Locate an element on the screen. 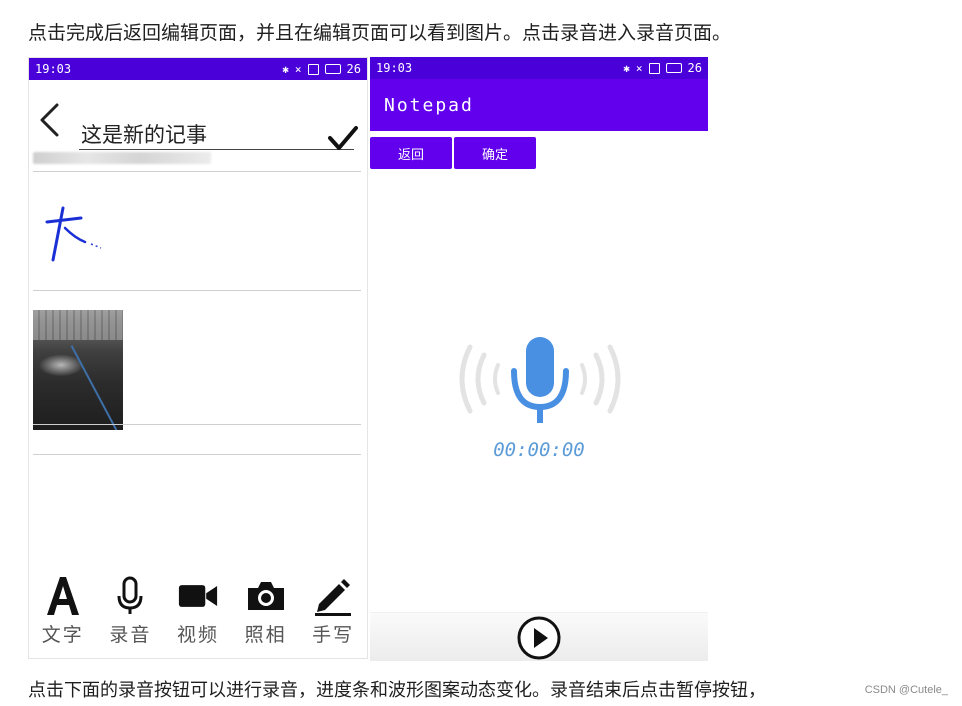 This screenshot has width=962, height=706. attached-photo is located at coordinates (78, 370).